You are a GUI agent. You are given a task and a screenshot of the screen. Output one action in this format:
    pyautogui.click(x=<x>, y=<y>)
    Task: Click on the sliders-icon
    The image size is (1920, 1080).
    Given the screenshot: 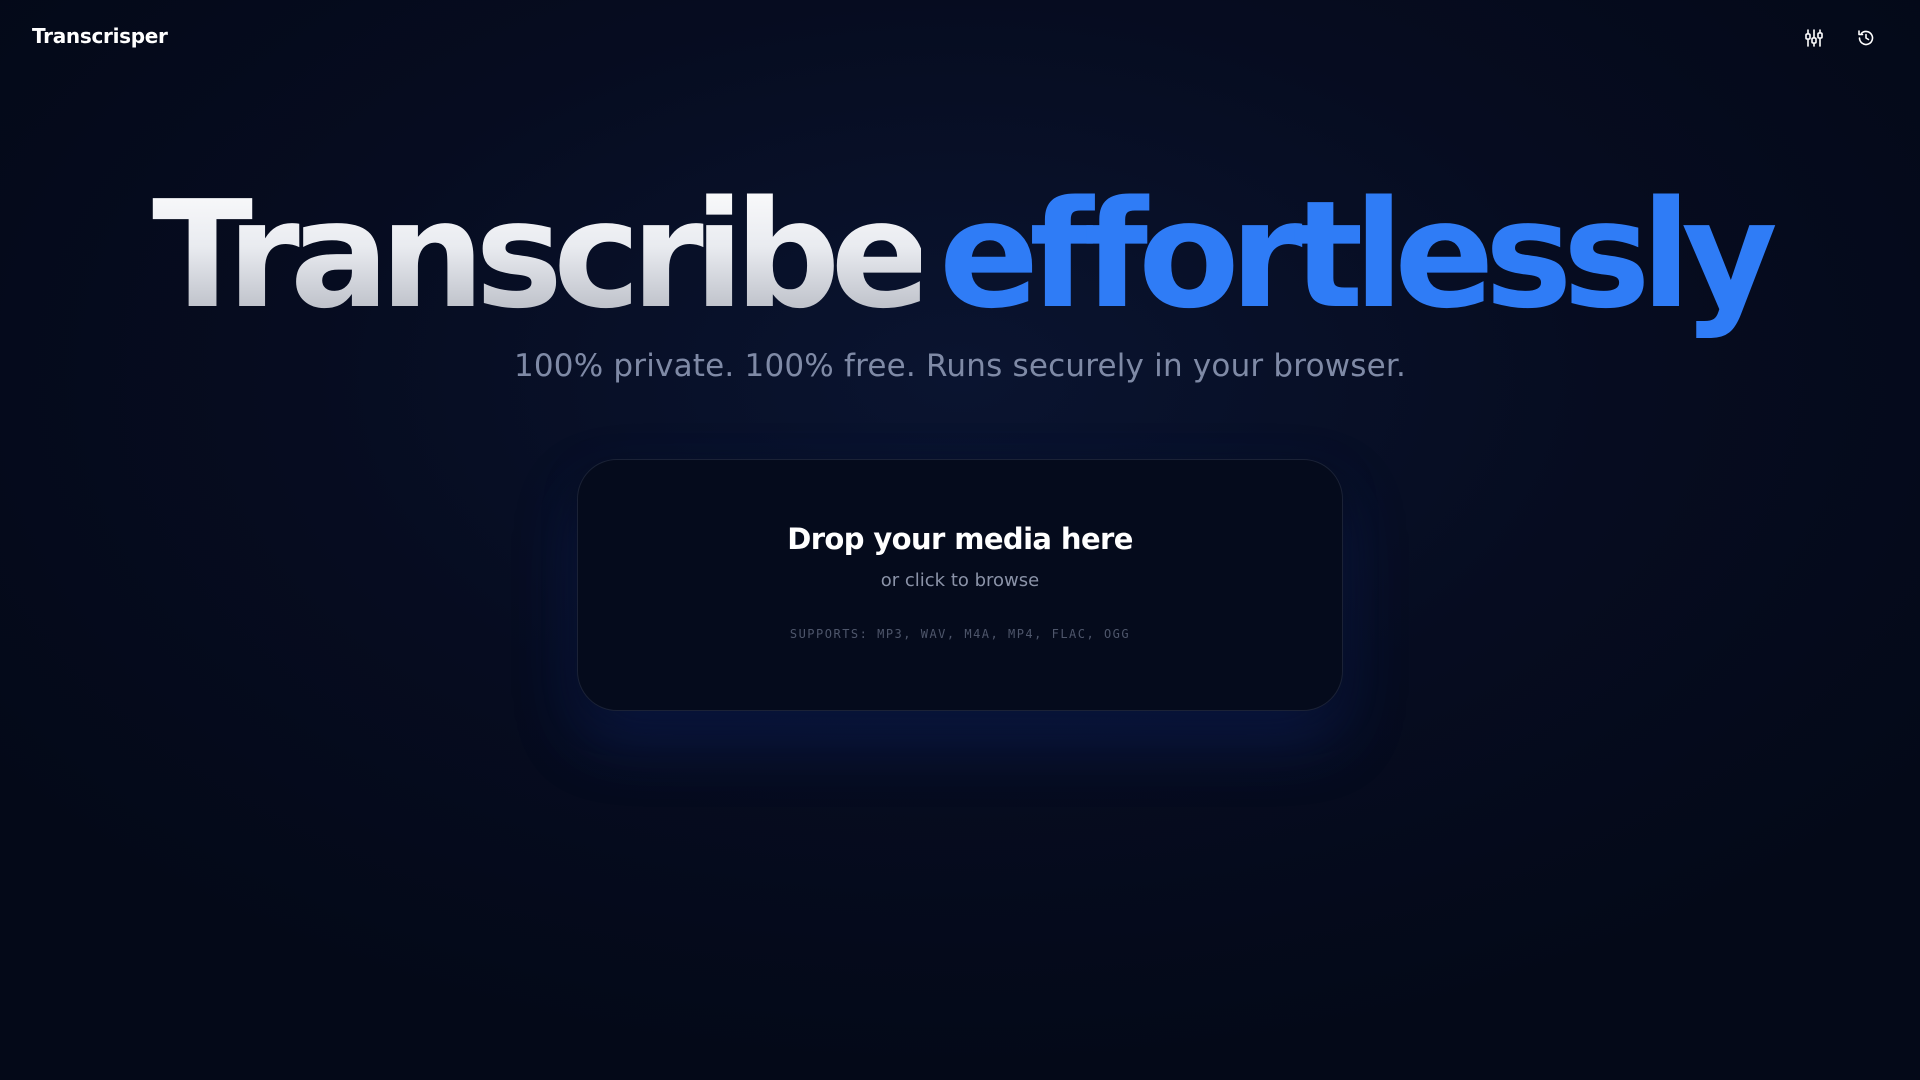 What is the action you would take?
    pyautogui.click(x=1814, y=38)
    